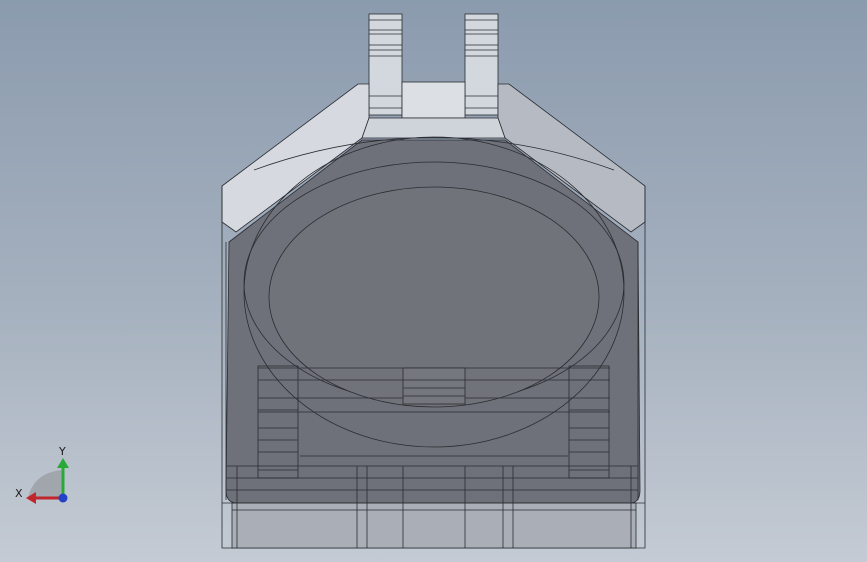  What do you see at coordinates (385, 64) in the screenshot?
I see `top-clip-left` at bounding box center [385, 64].